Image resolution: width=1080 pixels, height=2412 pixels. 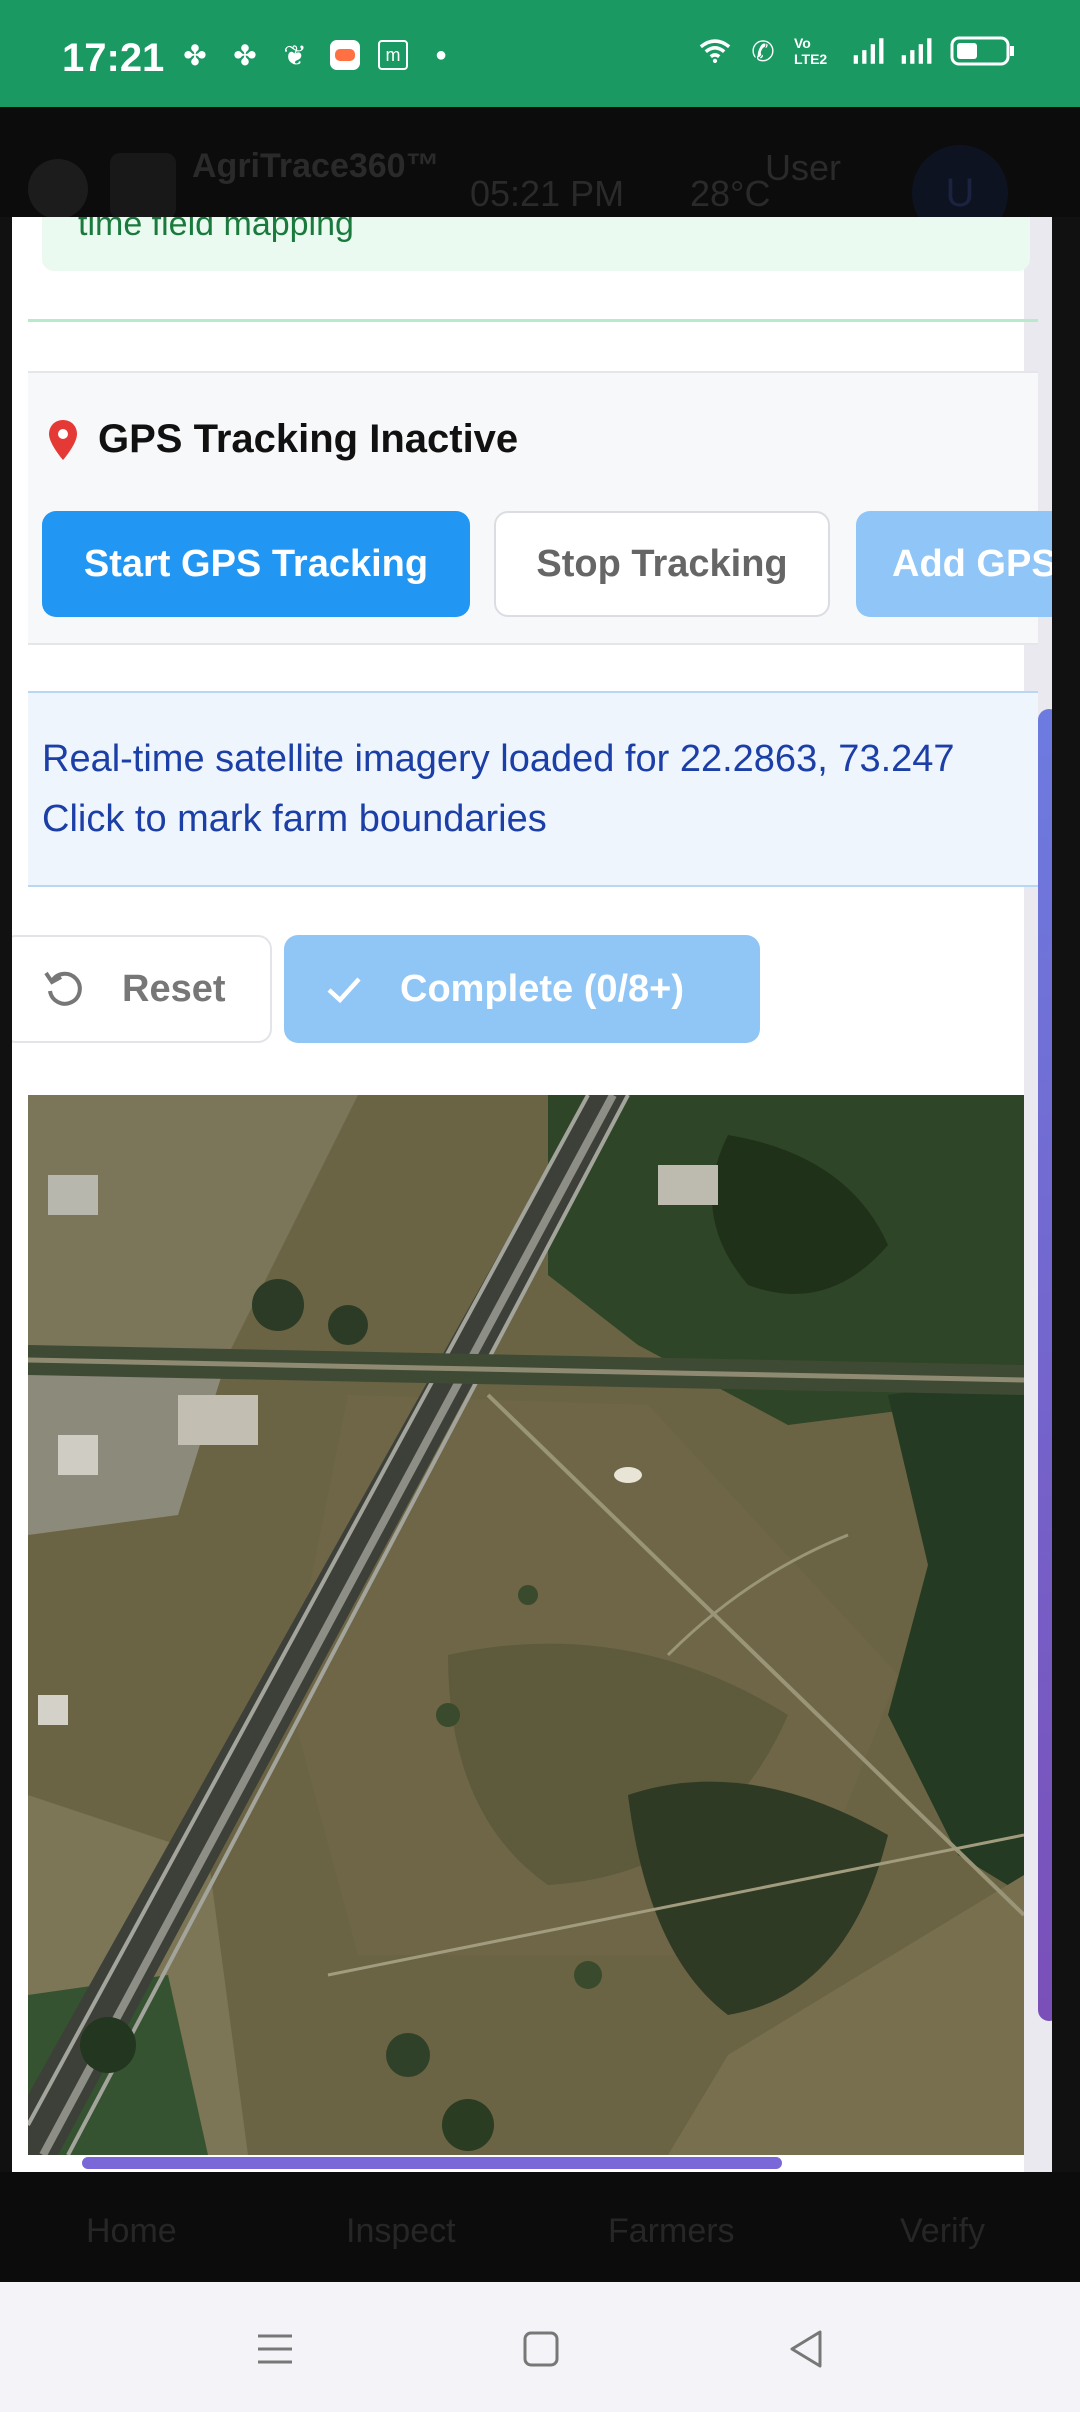 I want to click on complete-label: Complete (0/8+), so click(x=542, y=988).